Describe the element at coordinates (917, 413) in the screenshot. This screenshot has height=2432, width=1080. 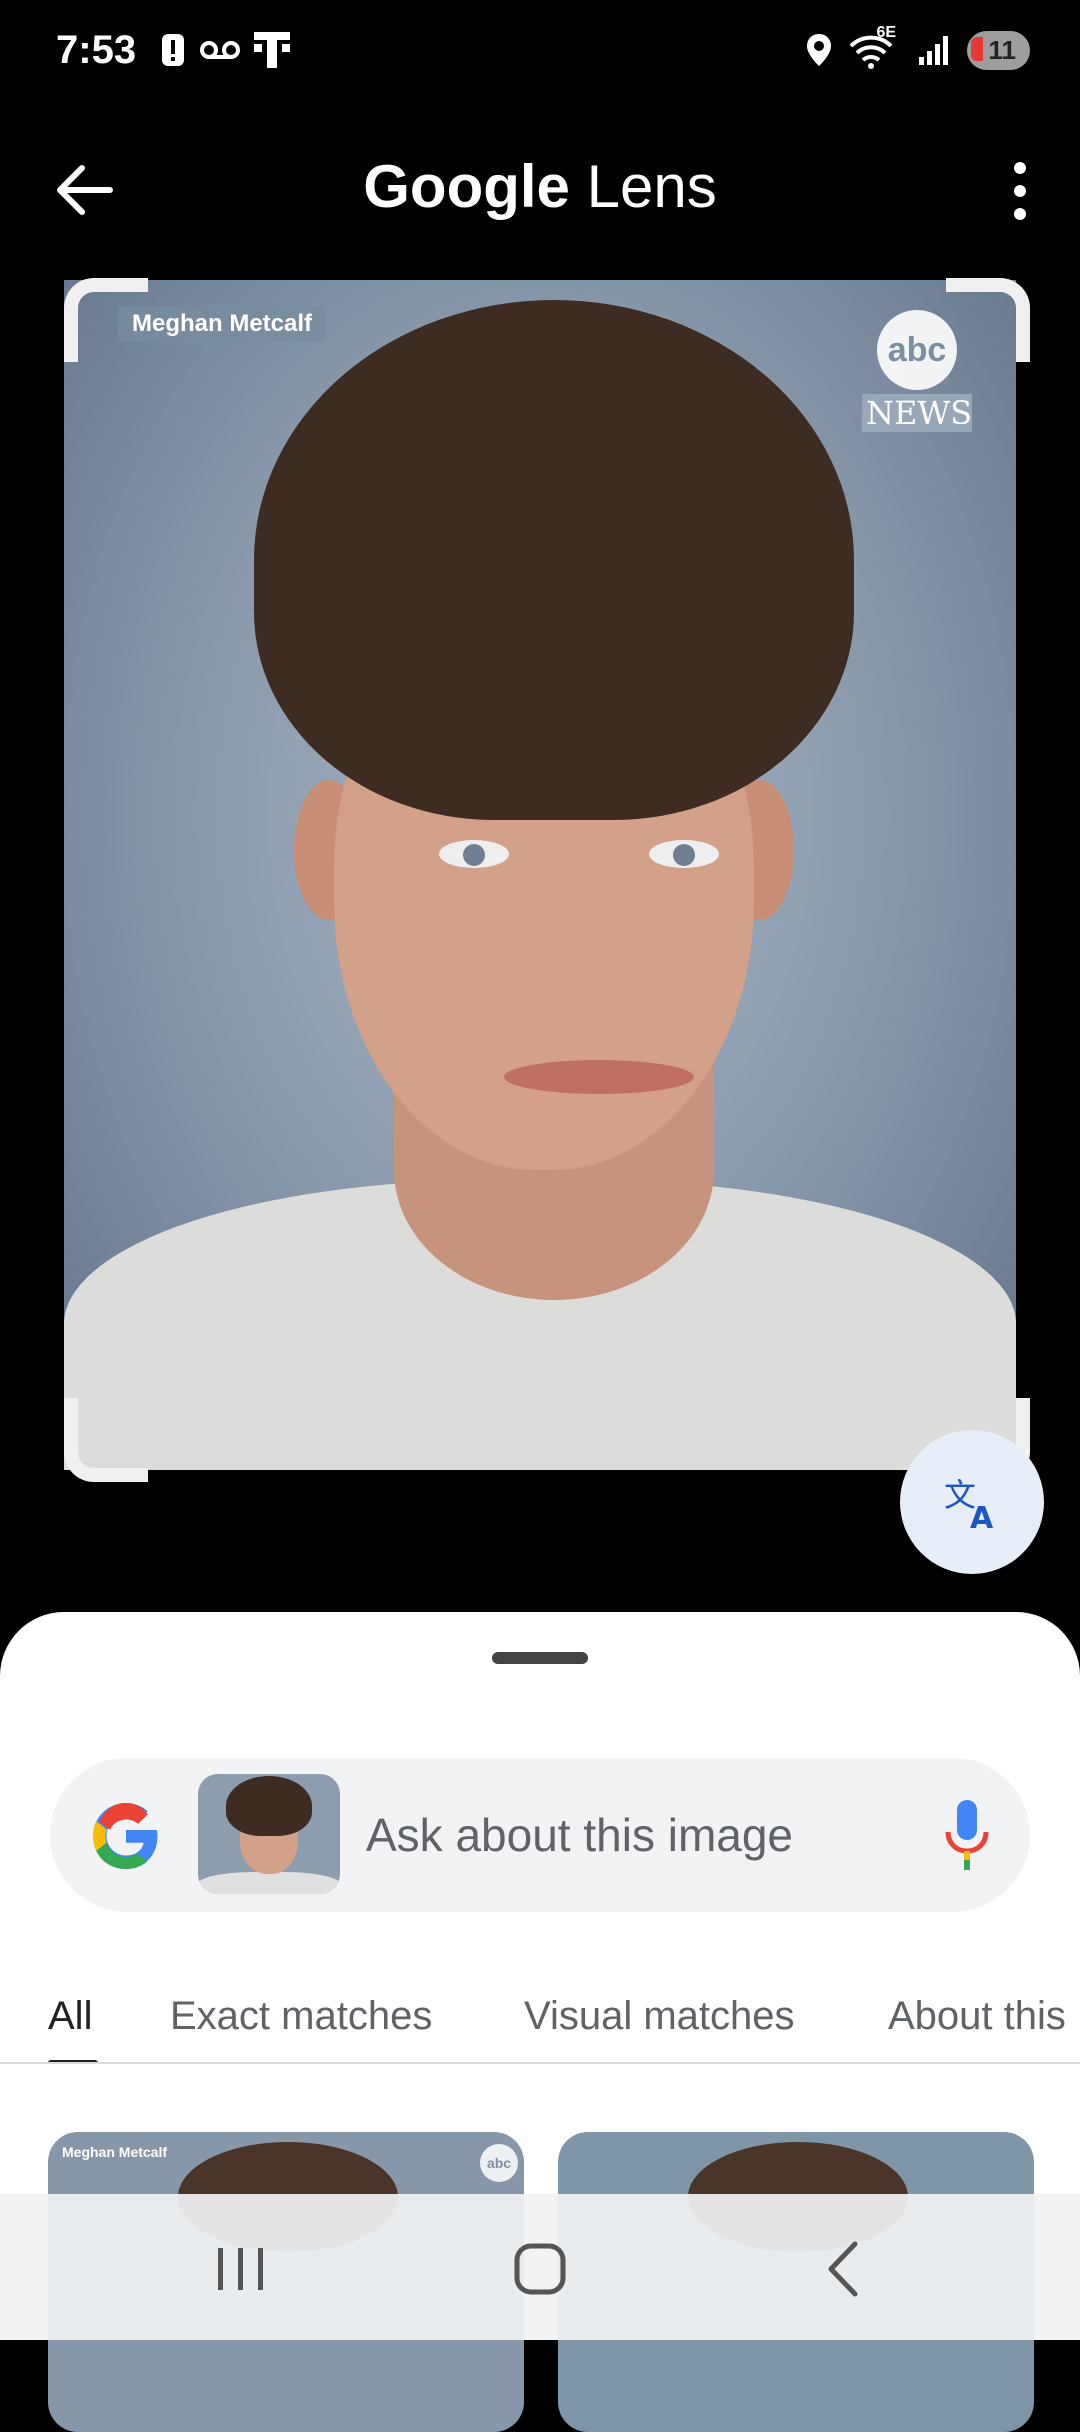
I see `news-logo-text: NEWS` at that location.